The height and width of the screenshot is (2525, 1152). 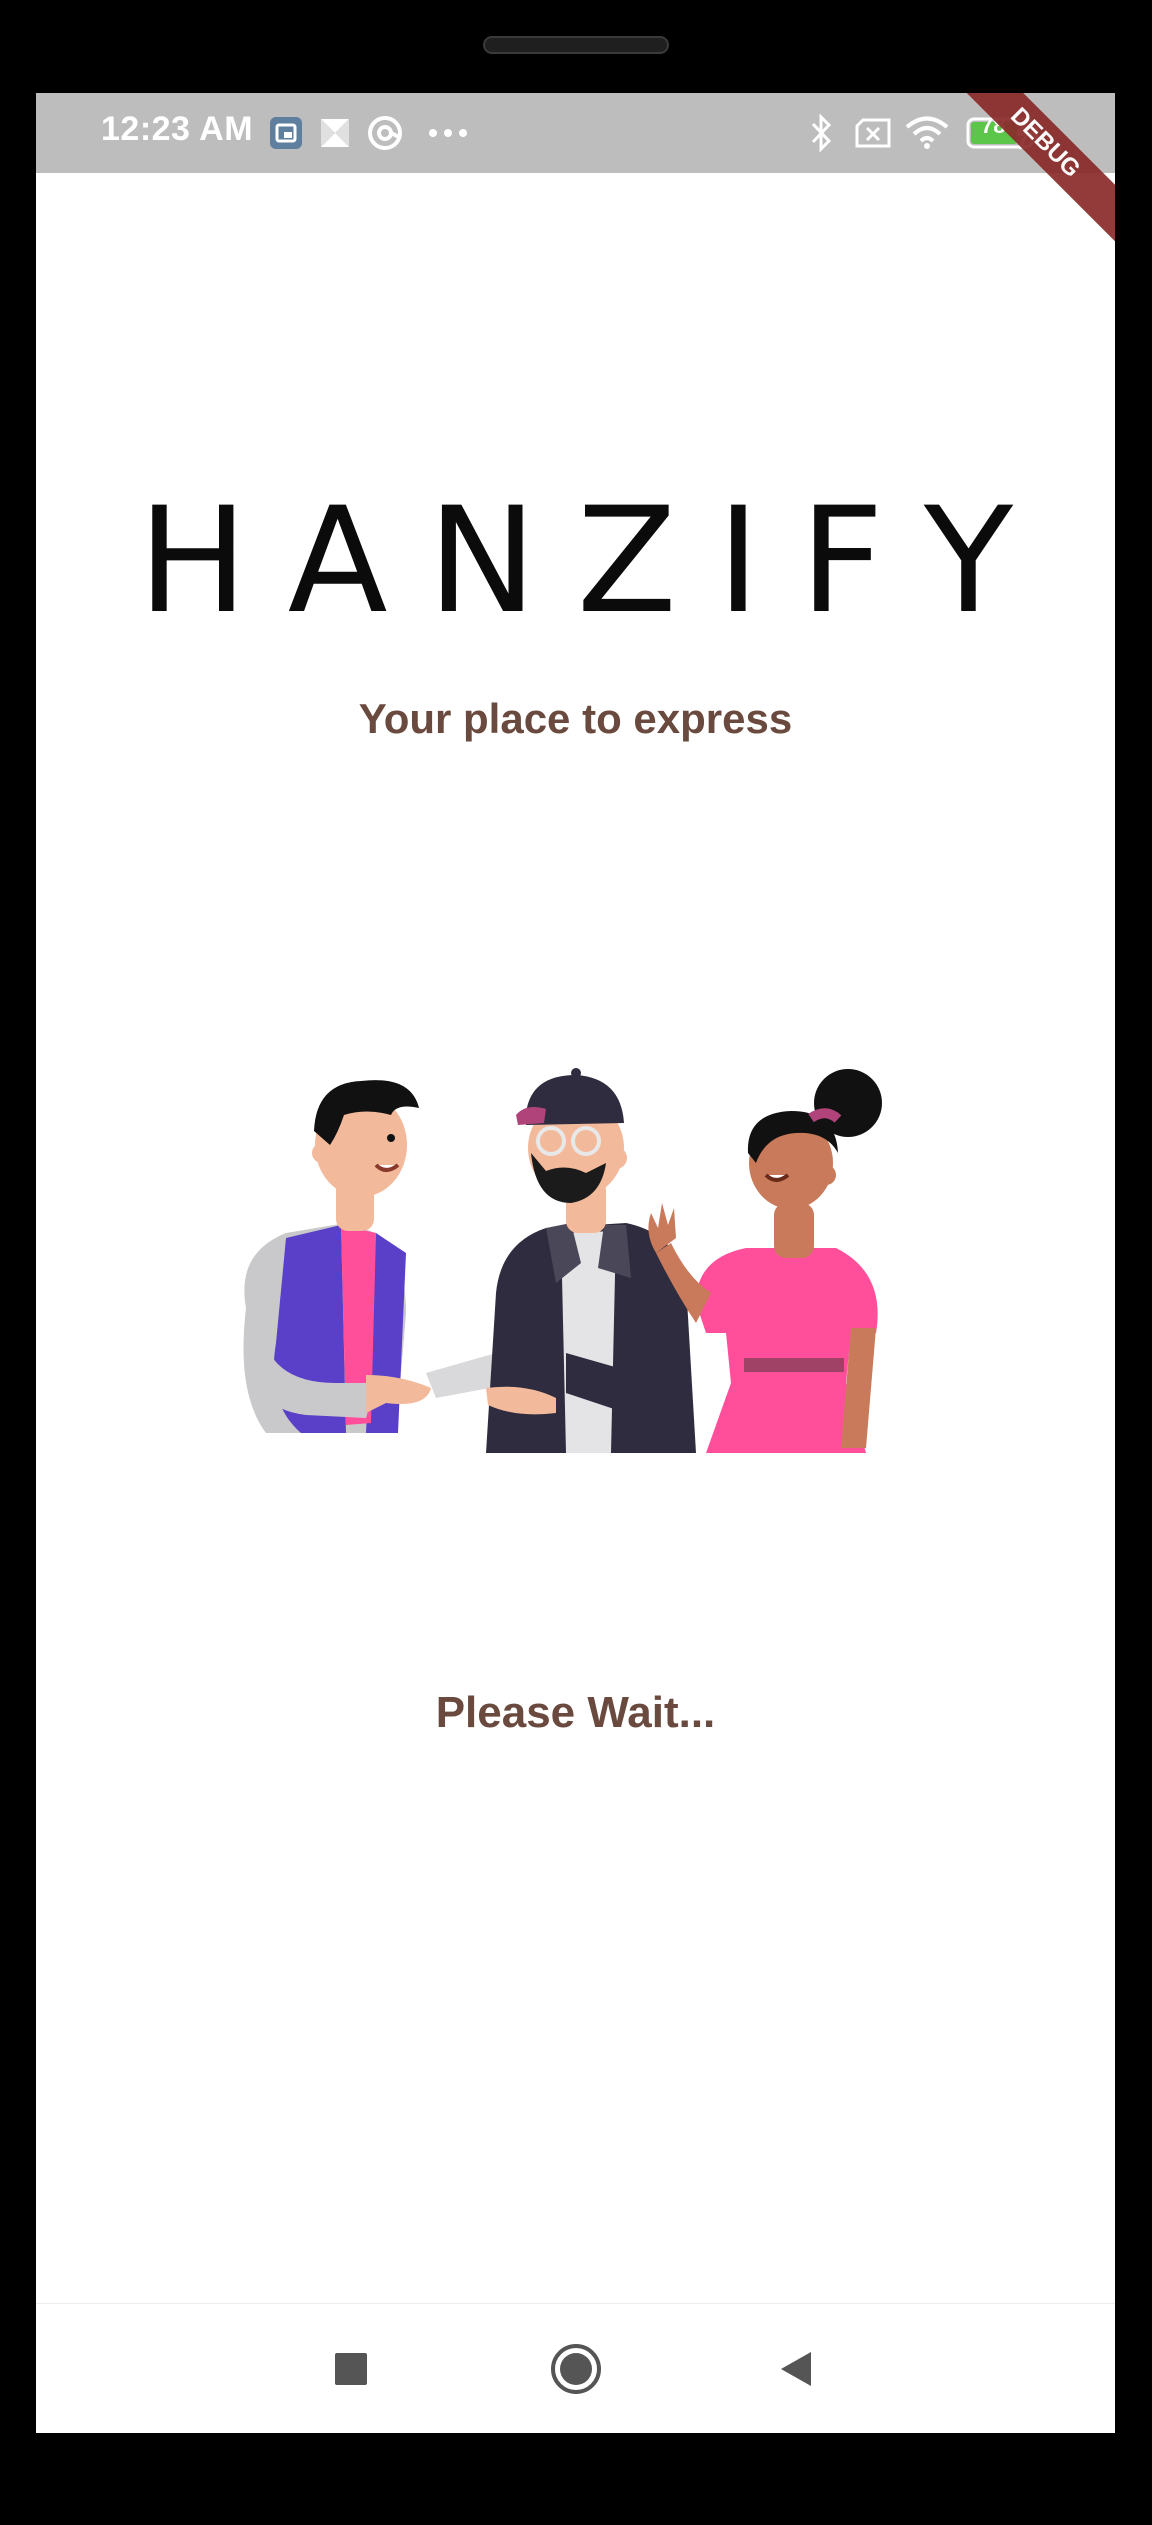 What do you see at coordinates (335, 133) in the screenshot?
I see `pinwheel-icon` at bounding box center [335, 133].